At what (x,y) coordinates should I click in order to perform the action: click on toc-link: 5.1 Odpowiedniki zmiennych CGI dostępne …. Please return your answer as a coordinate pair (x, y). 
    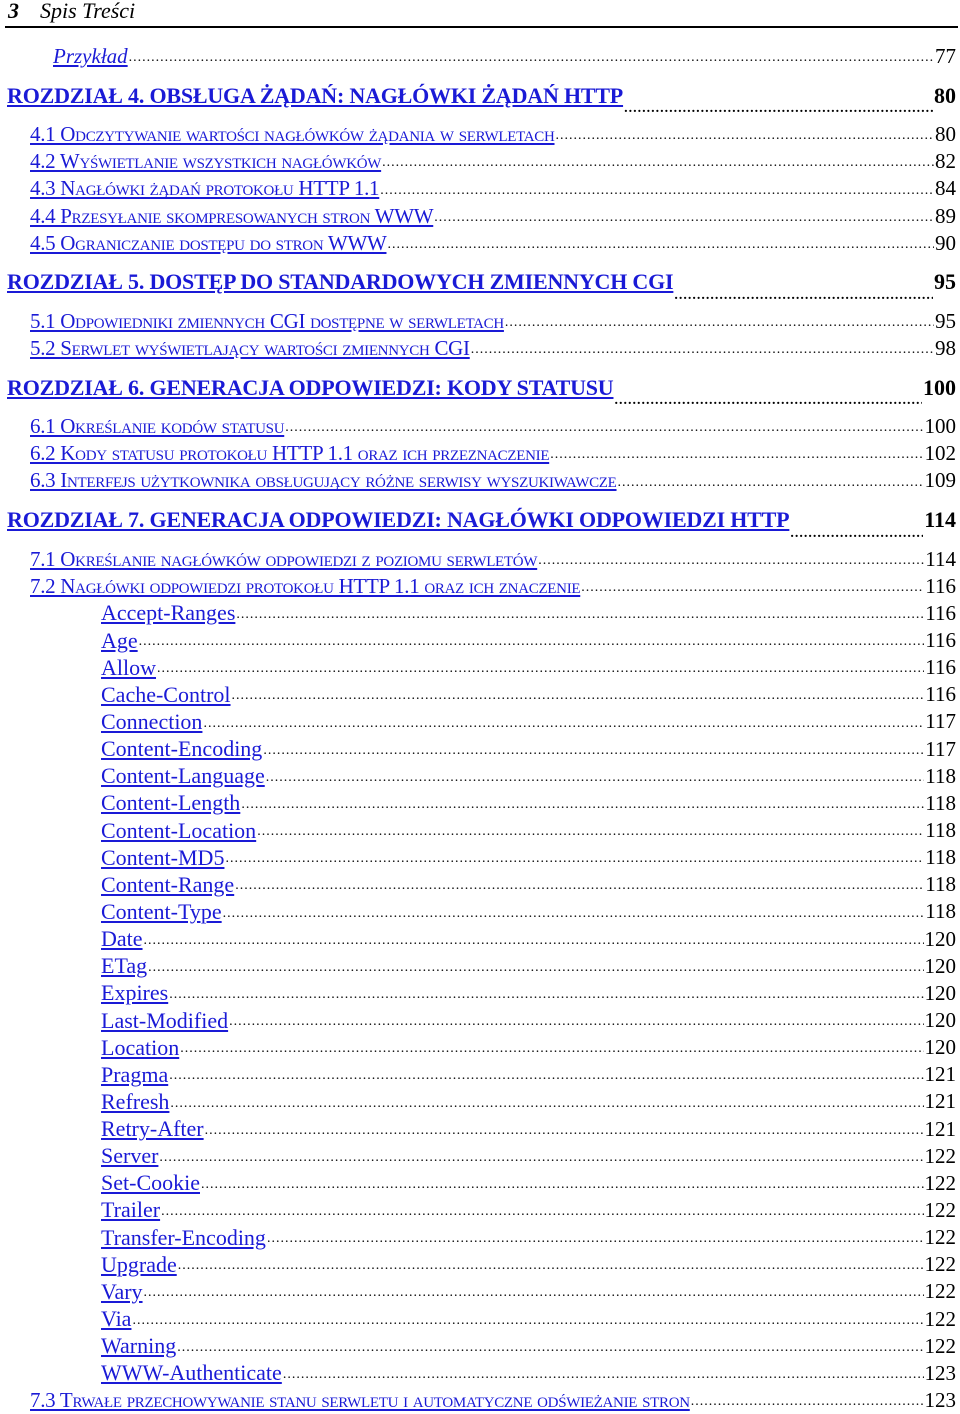
    Looking at the image, I should click on (267, 321).